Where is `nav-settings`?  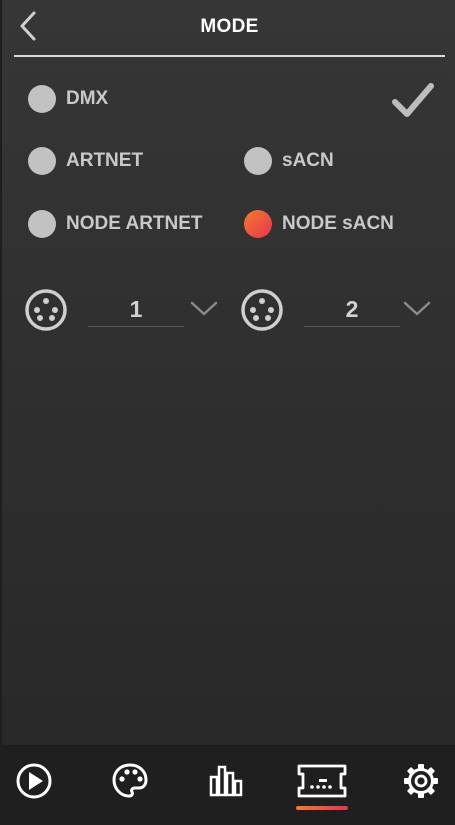 nav-settings is located at coordinates (421, 781).